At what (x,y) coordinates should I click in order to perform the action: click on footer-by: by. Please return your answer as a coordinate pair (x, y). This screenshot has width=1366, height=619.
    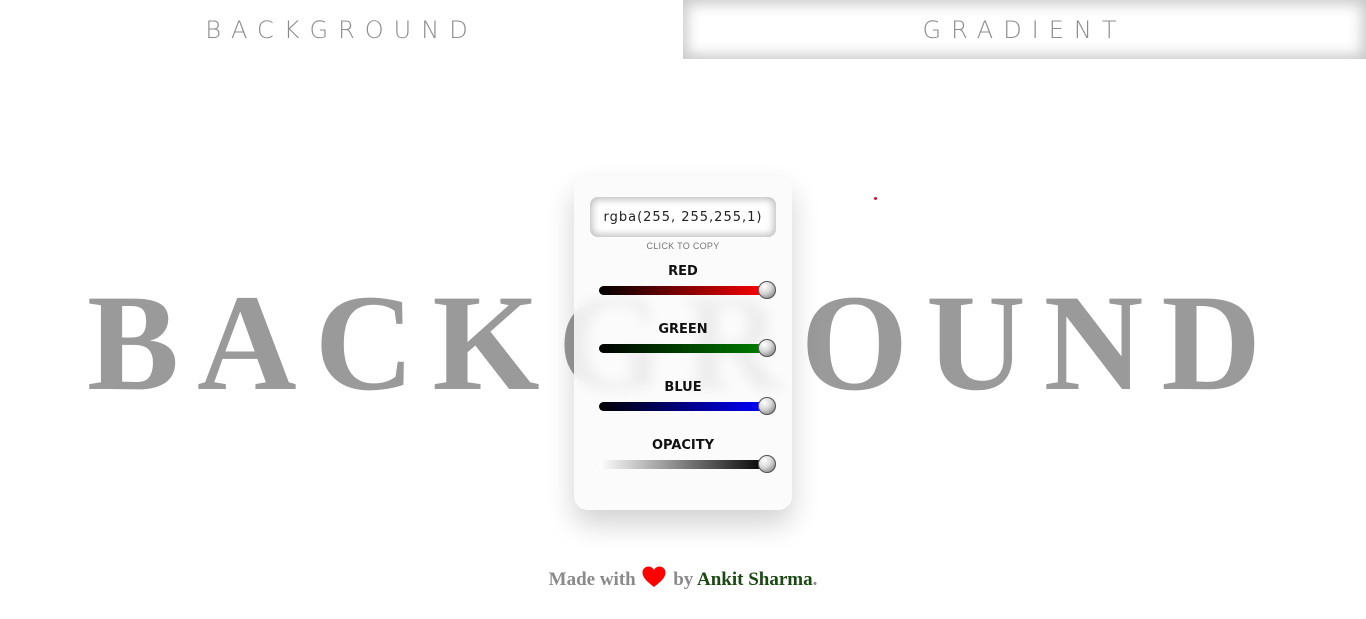
    Looking at the image, I should click on (683, 579).